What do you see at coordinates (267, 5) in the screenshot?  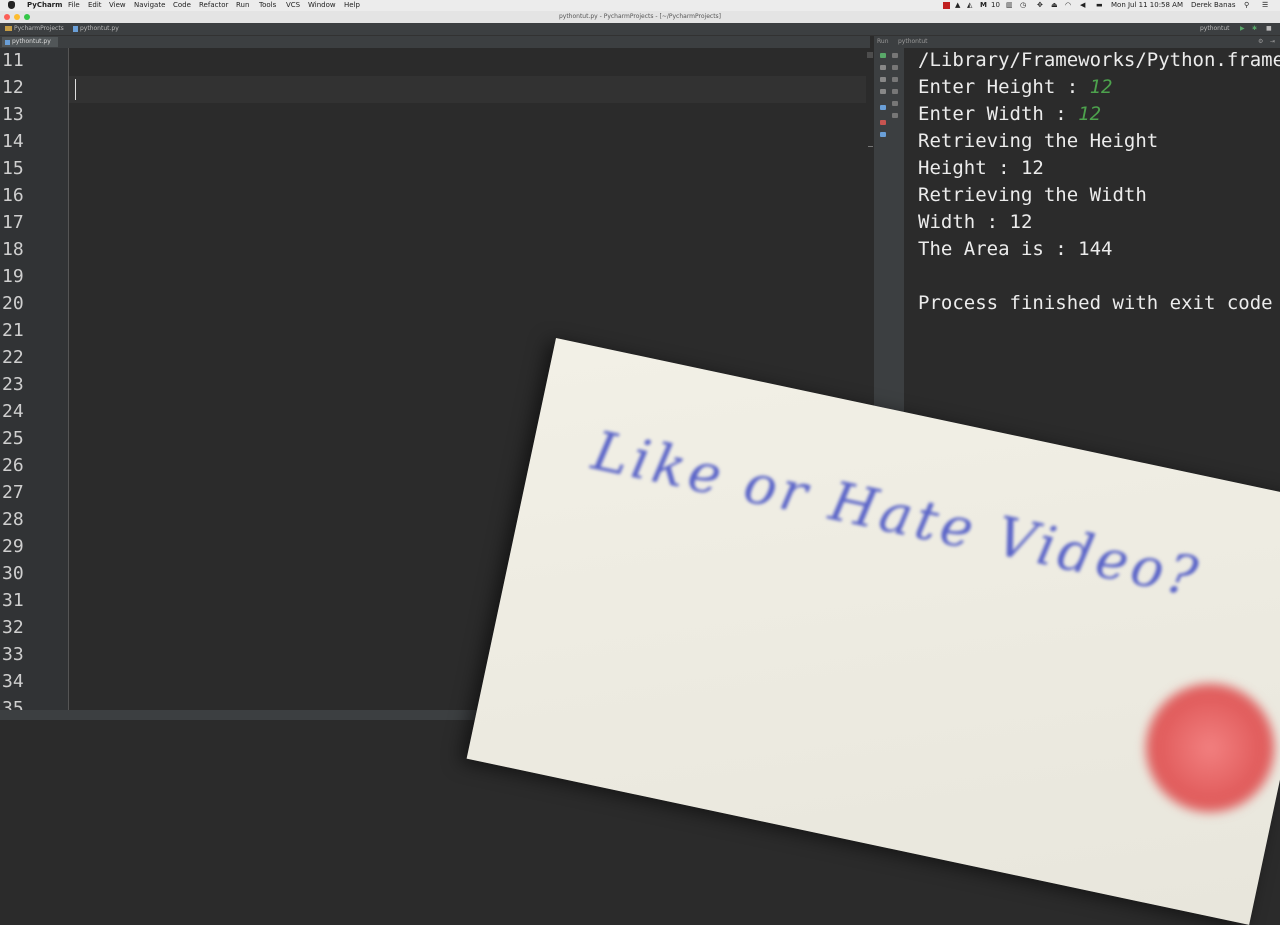 I see `menu-tools: Tools` at bounding box center [267, 5].